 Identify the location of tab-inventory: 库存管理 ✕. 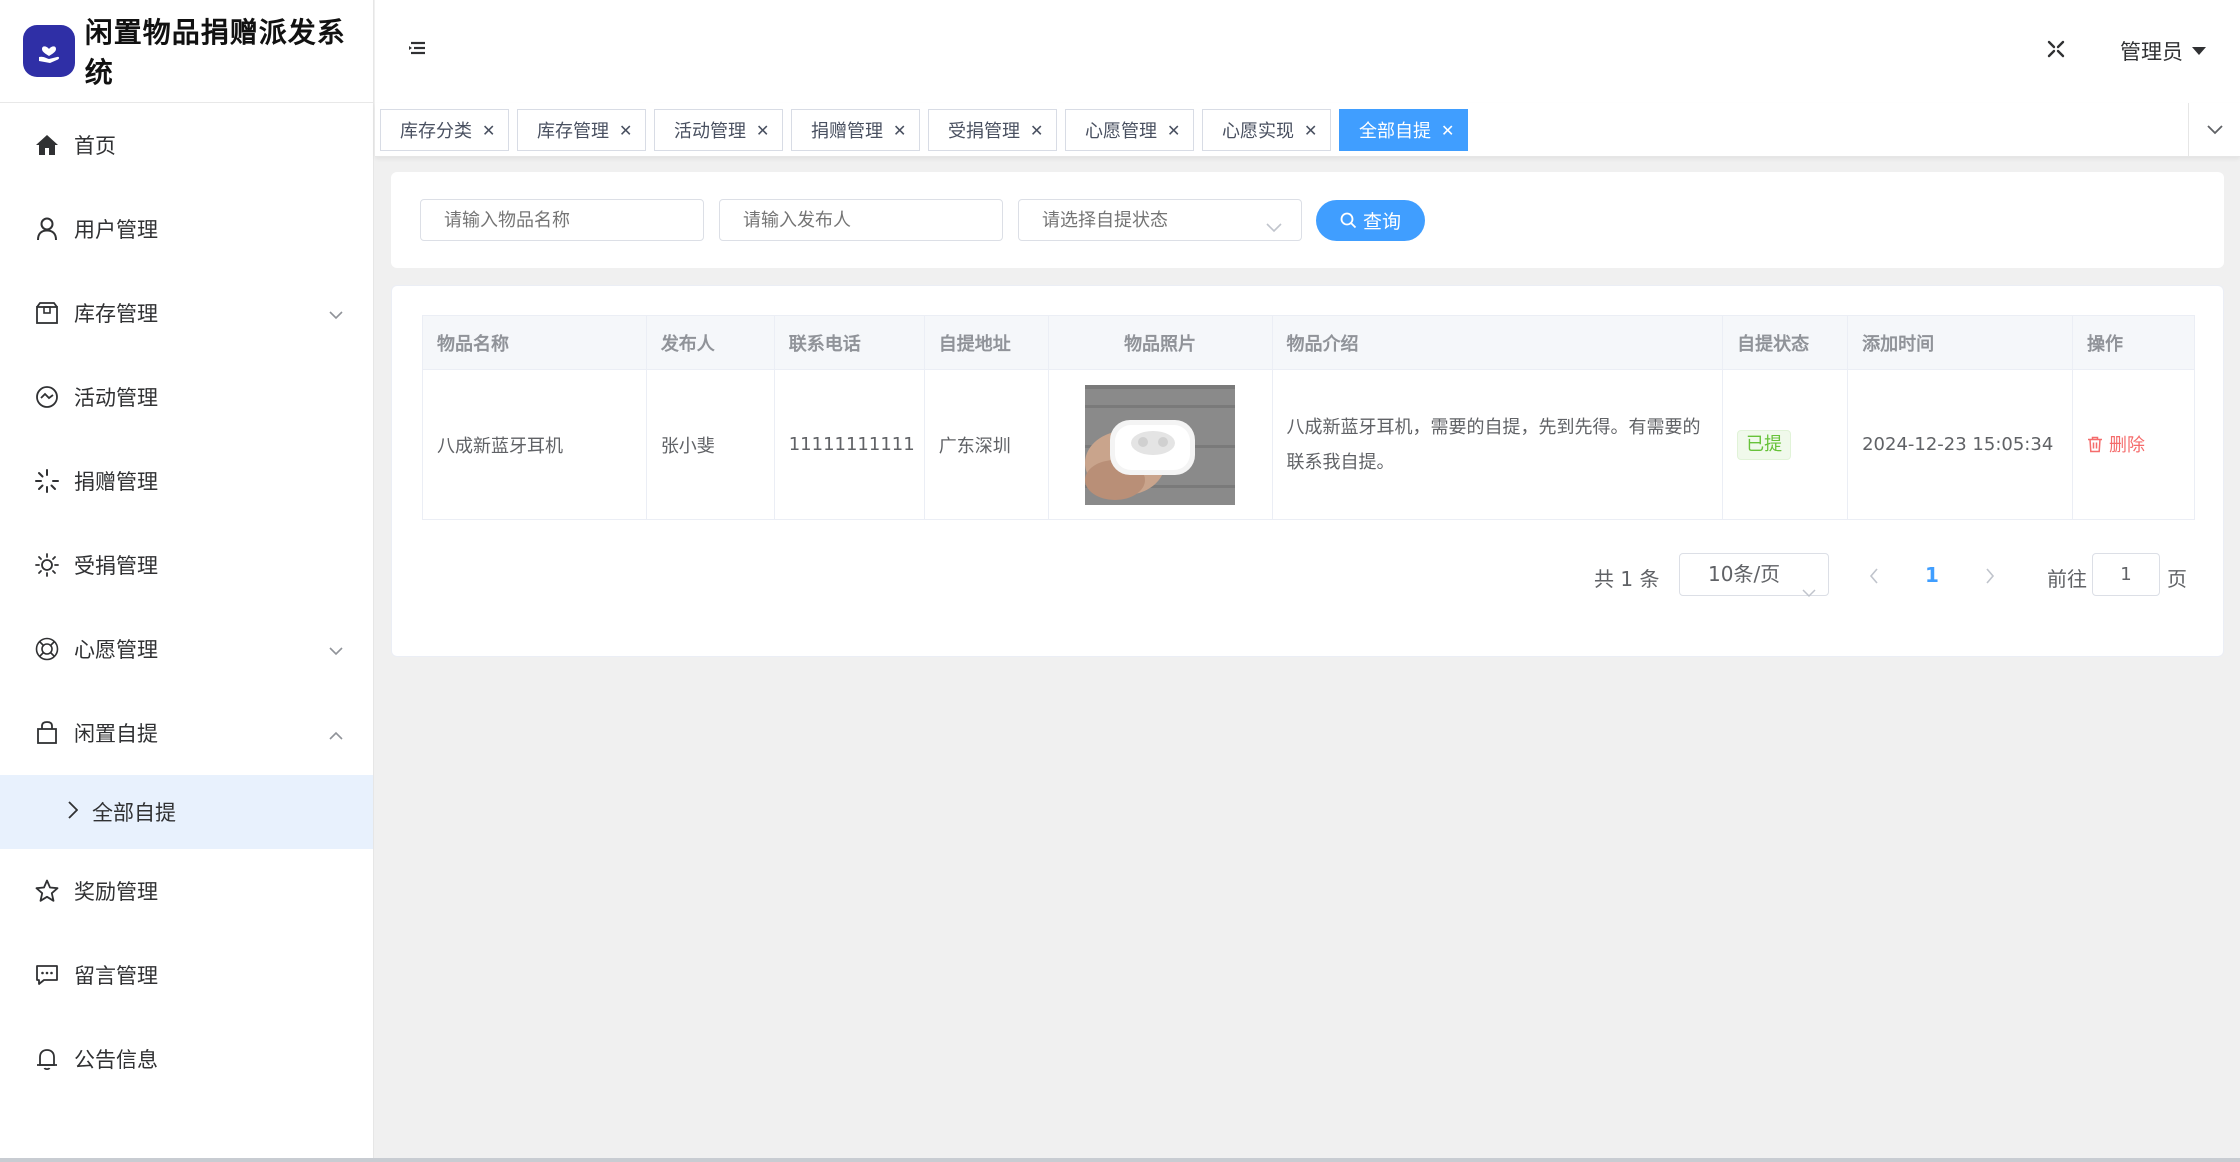
(582, 130).